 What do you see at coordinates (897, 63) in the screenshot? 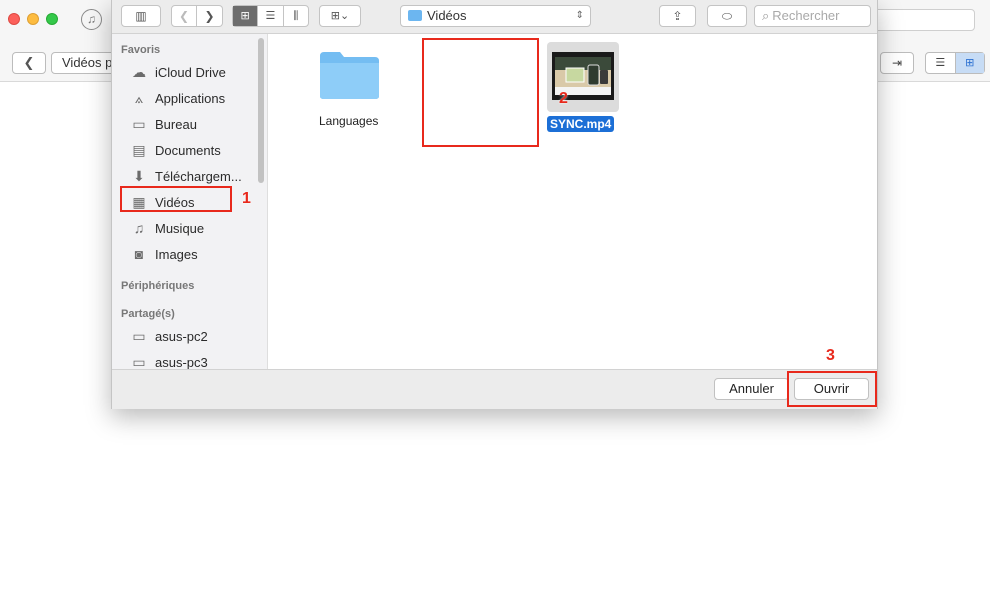
I see `export-icon: ⇥` at bounding box center [897, 63].